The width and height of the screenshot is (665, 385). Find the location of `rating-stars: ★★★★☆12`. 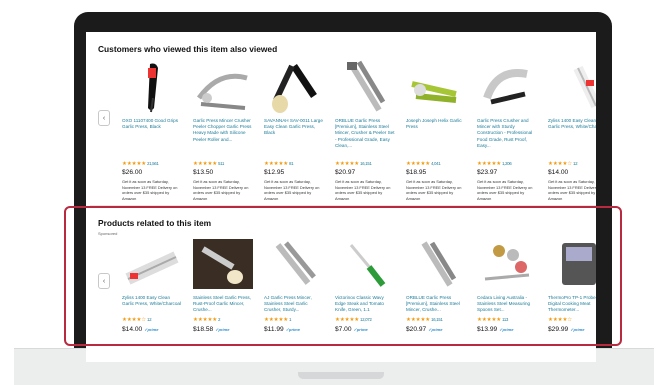

rating-stars: ★★★★☆12 is located at coordinates (563, 164).